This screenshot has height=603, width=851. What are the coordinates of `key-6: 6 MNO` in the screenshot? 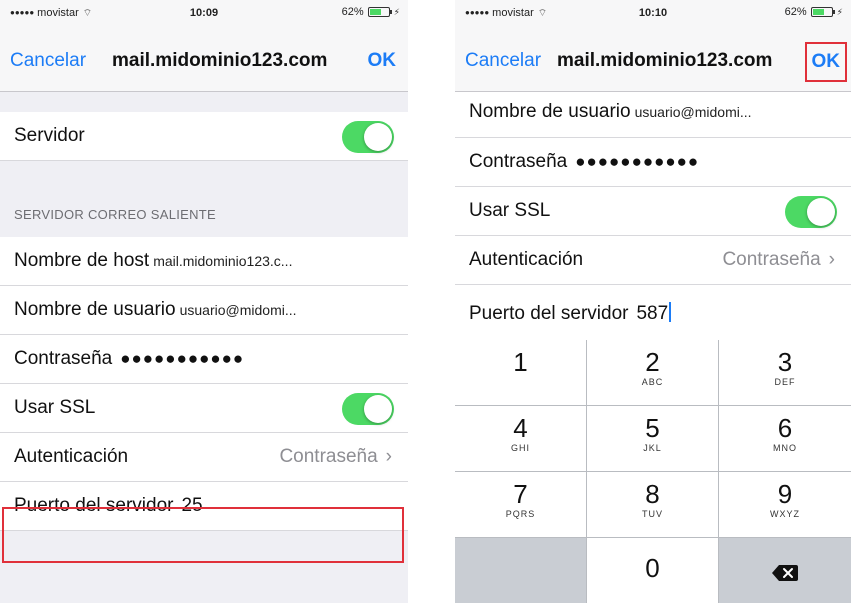 It's located at (785, 439).